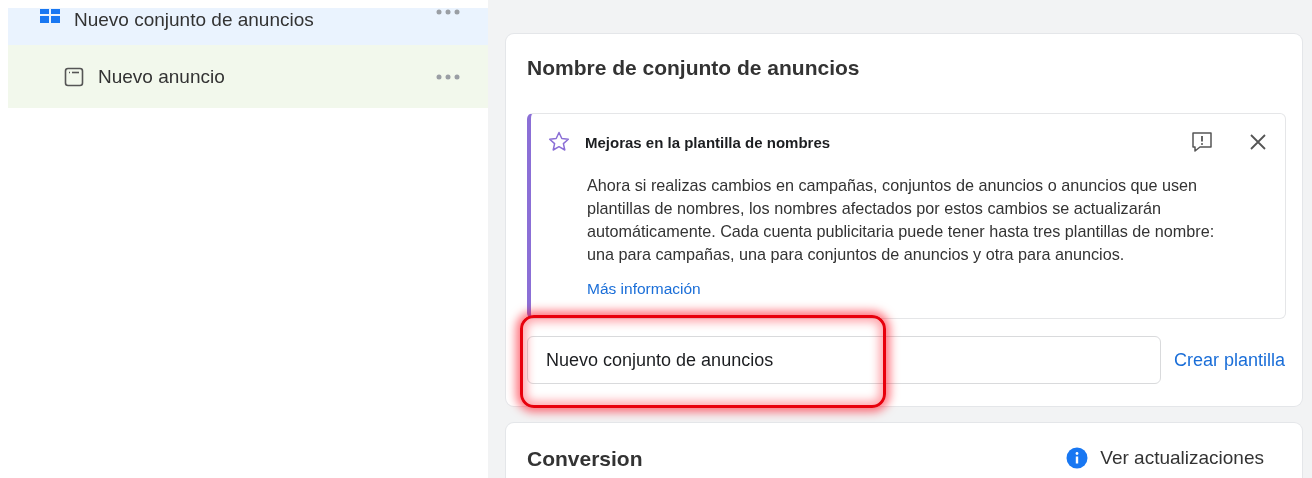  What do you see at coordinates (694, 68) in the screenshot?
I see `section-title: Nombre de conjunto de anuncios` at bounding box center [694, 68].